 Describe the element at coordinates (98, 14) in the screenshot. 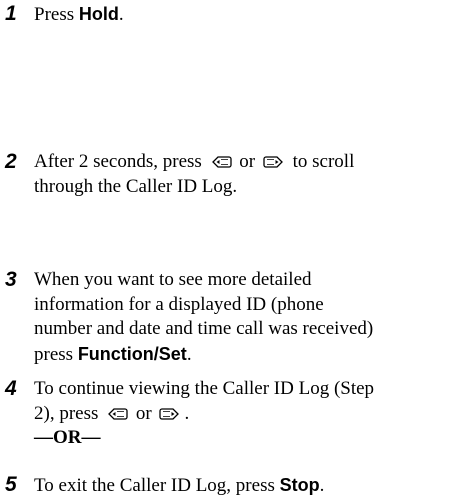

I see `hold-key-label: Hold` at that location.